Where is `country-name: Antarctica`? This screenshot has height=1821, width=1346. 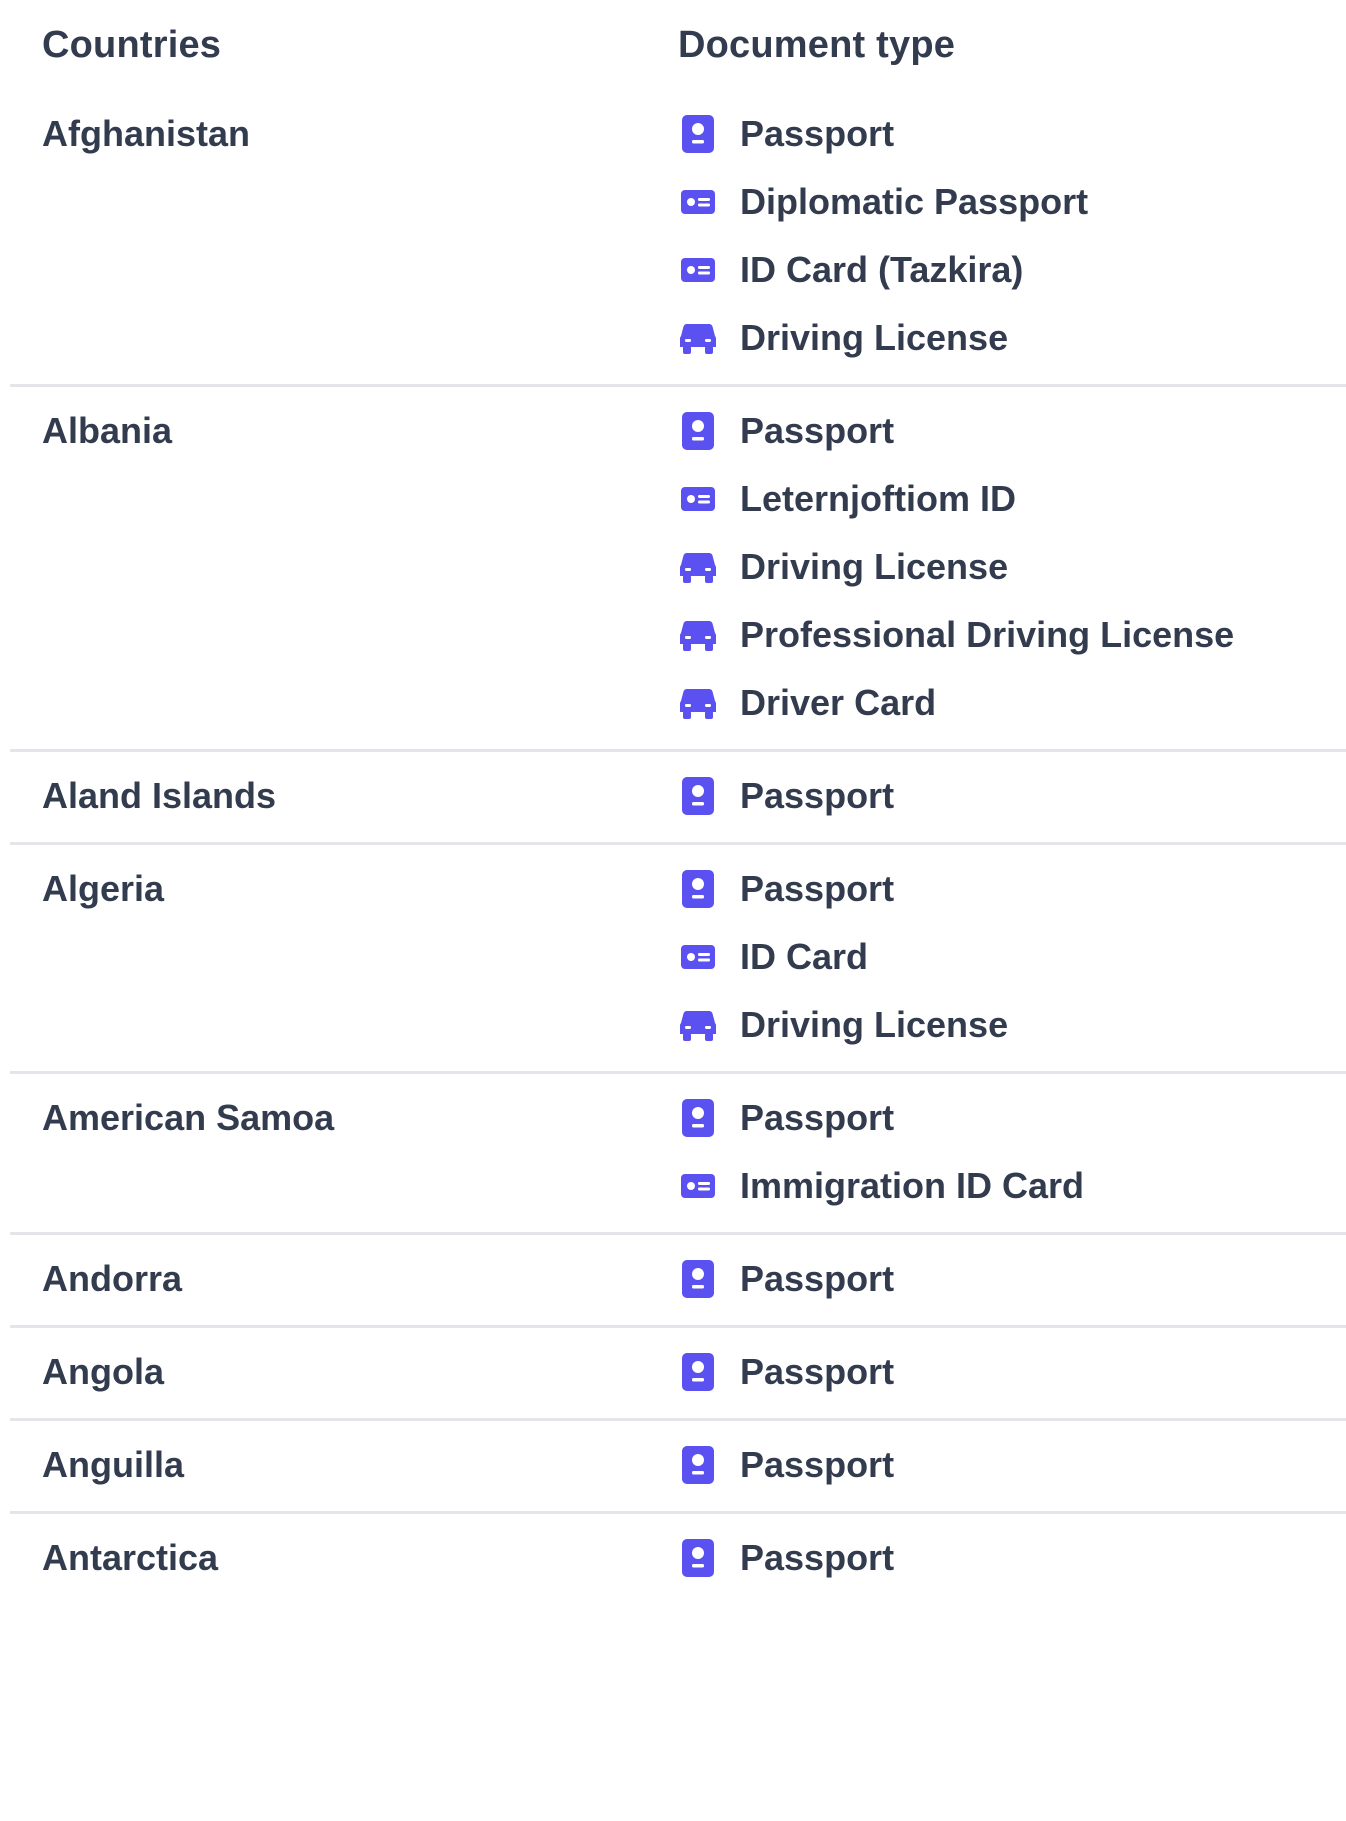 country-name: Antarctica is located at coordinates (130, 1557).